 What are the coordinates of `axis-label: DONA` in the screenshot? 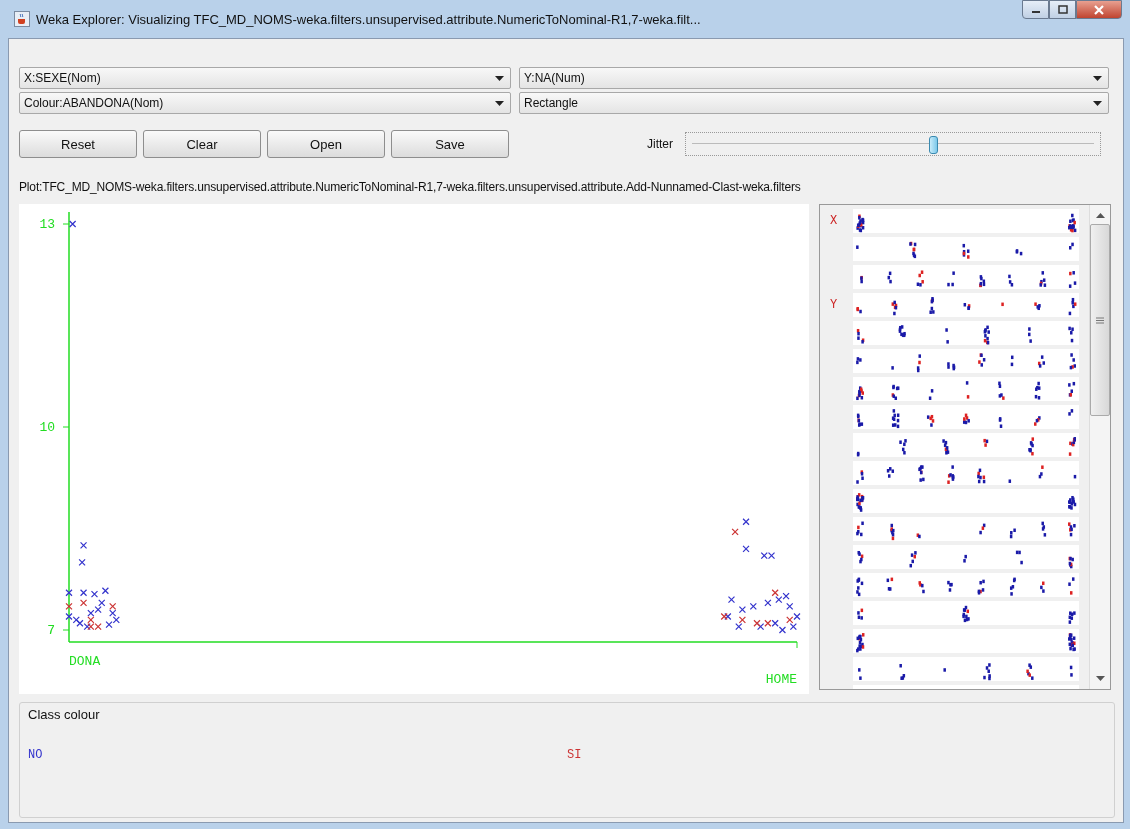 It's located at (85, 661).